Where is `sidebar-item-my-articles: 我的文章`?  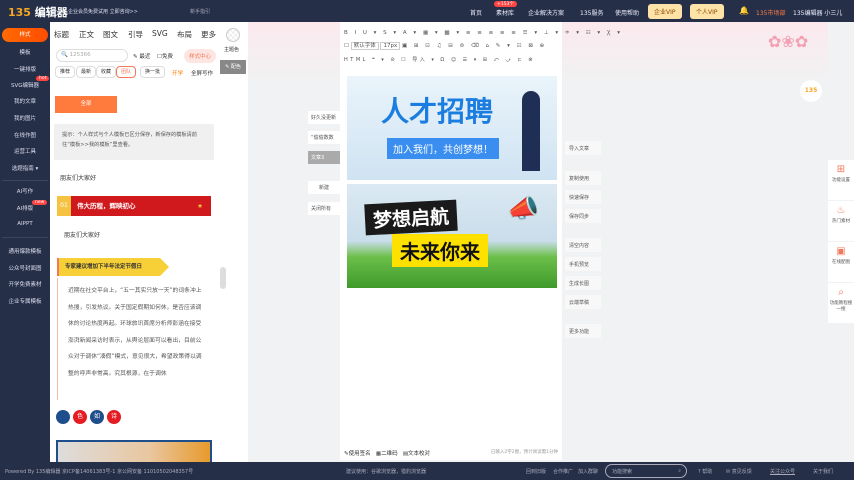 sidebar-item-my-articles: 我的文章 is located at coordinates (25, 101).